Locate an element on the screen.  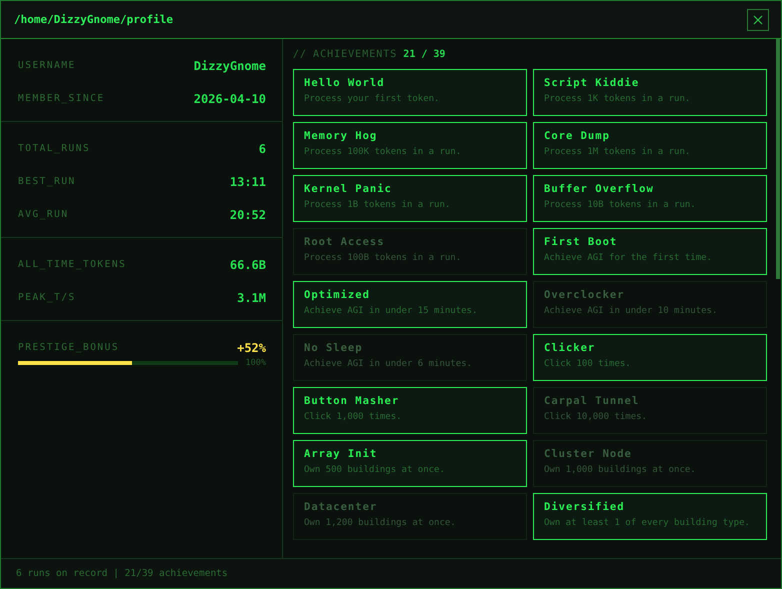
achievement-description: Process 10B tokens in a run. is located at coordinates (620, 205).